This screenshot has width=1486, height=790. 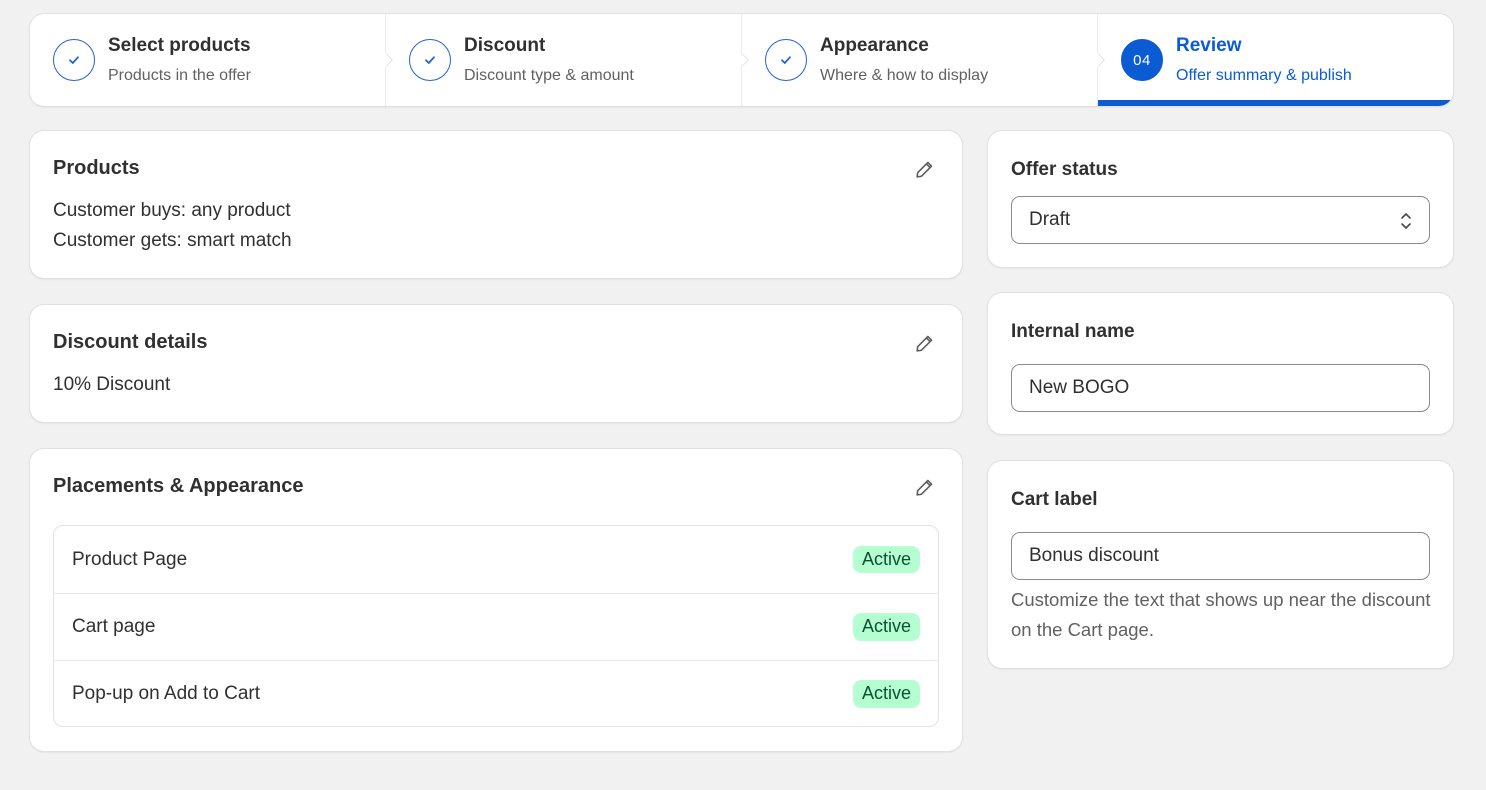 What do you see at coordinates (496, 559) in the screenshot?
I see `list-item: Product Page Active` at bounding box center [496, 559].